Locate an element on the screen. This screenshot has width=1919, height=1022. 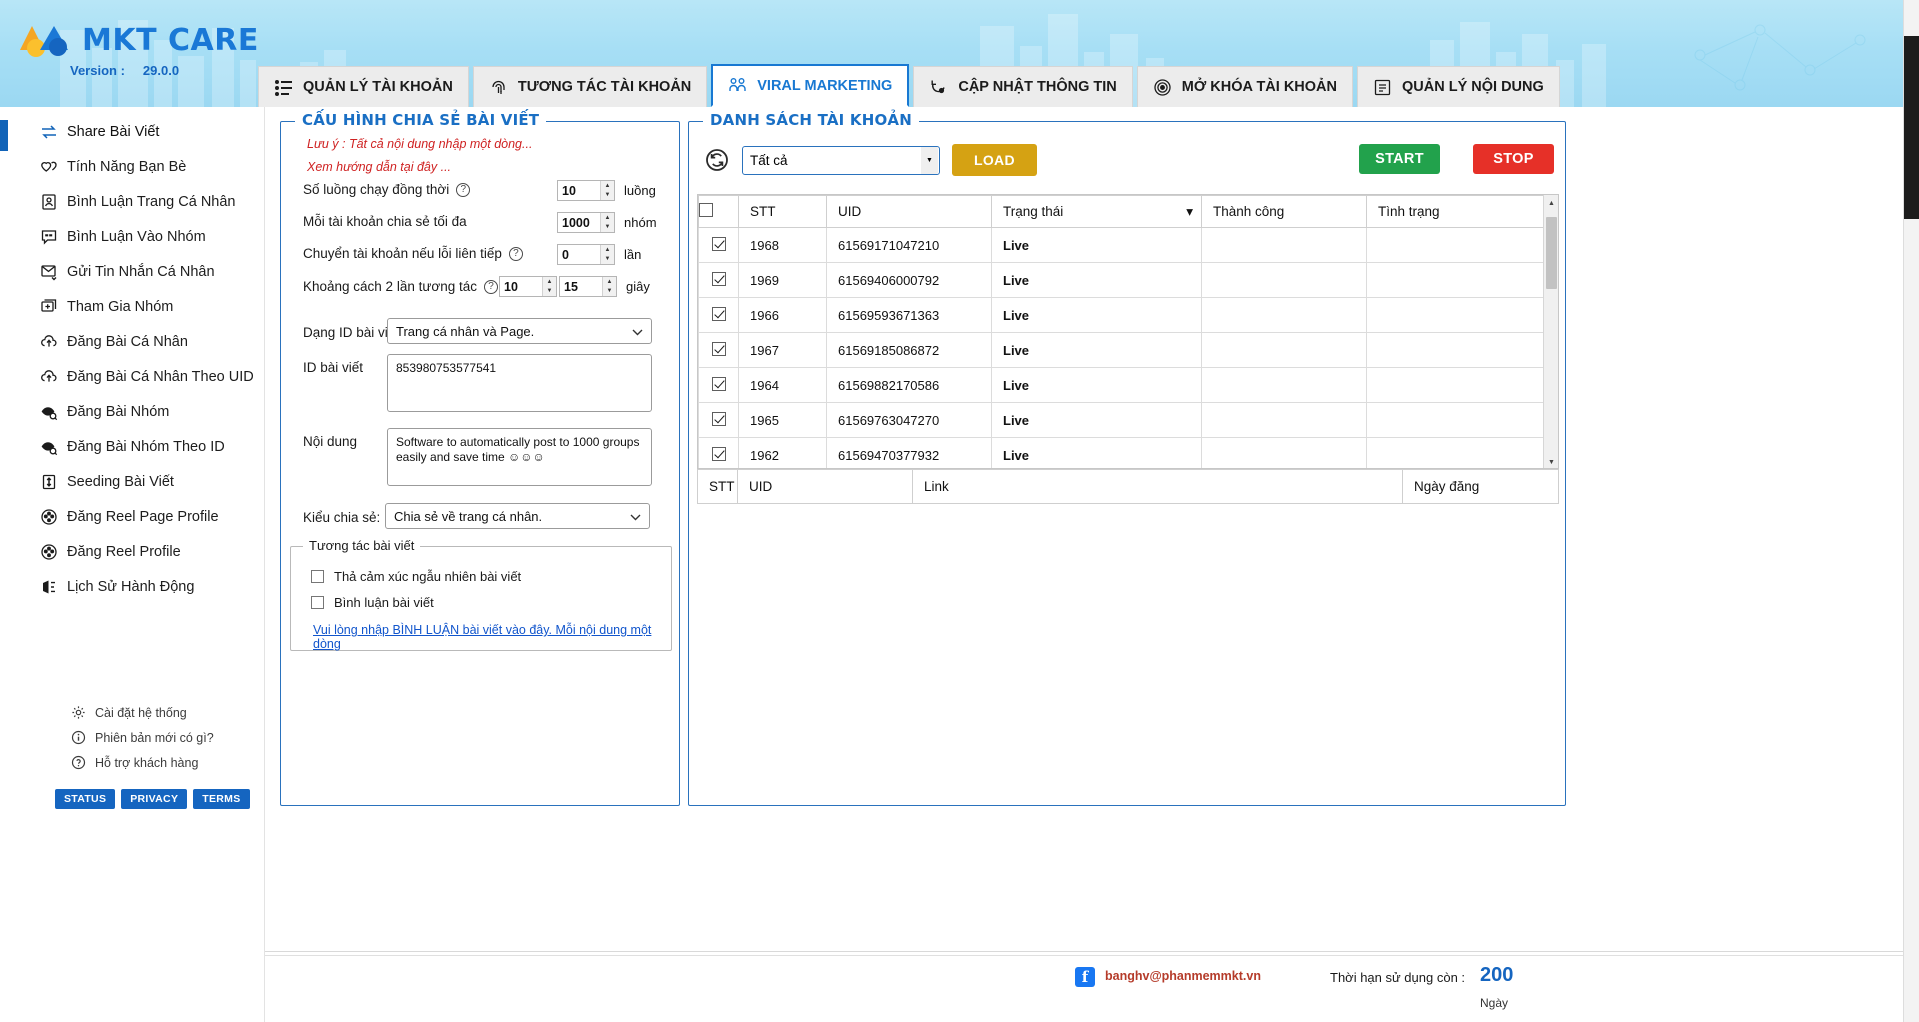
interval-help-icon: ? is located at coordinates (491, 286).